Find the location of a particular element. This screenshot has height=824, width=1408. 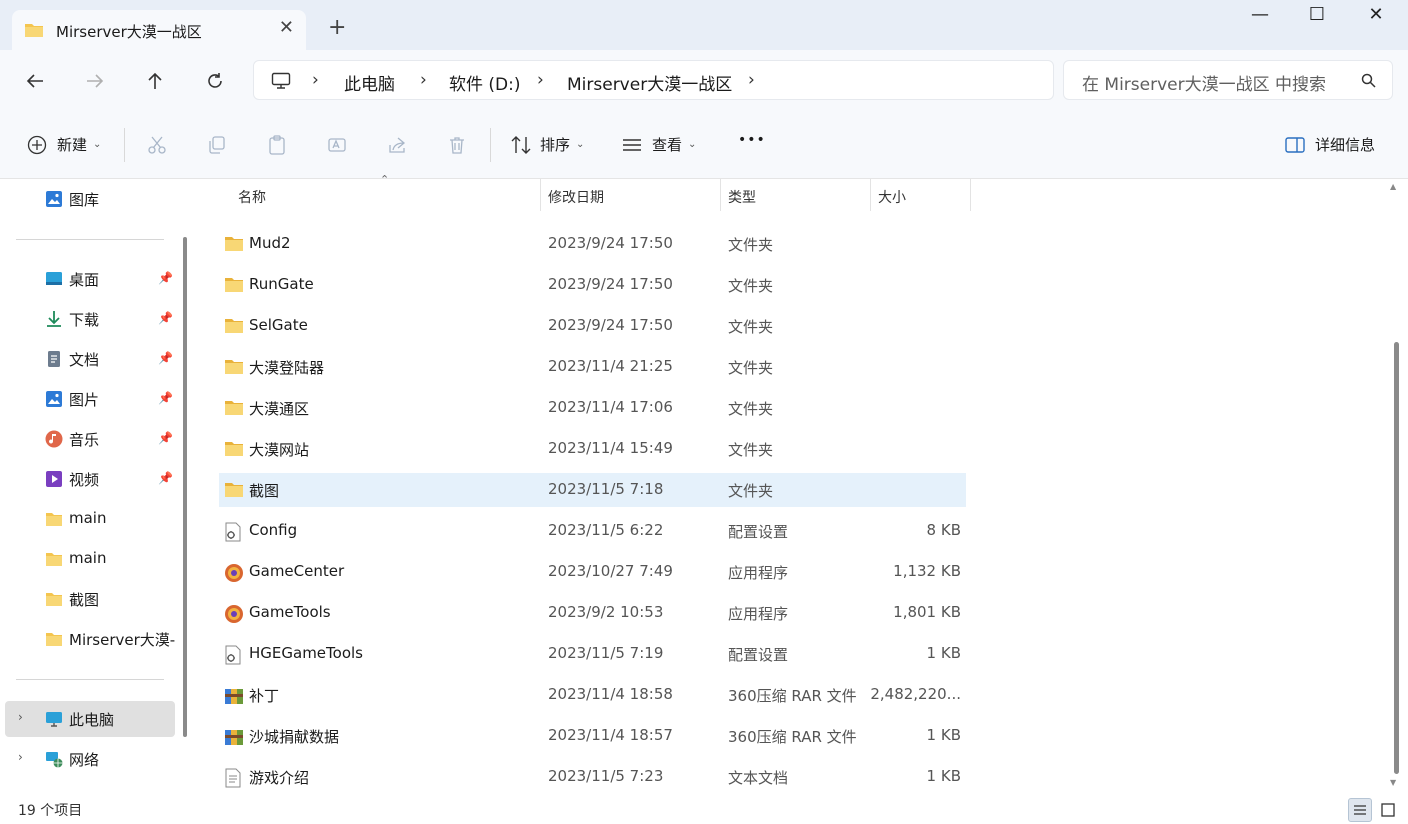

more-options-button: ••• is located at coordinates (752, 140).